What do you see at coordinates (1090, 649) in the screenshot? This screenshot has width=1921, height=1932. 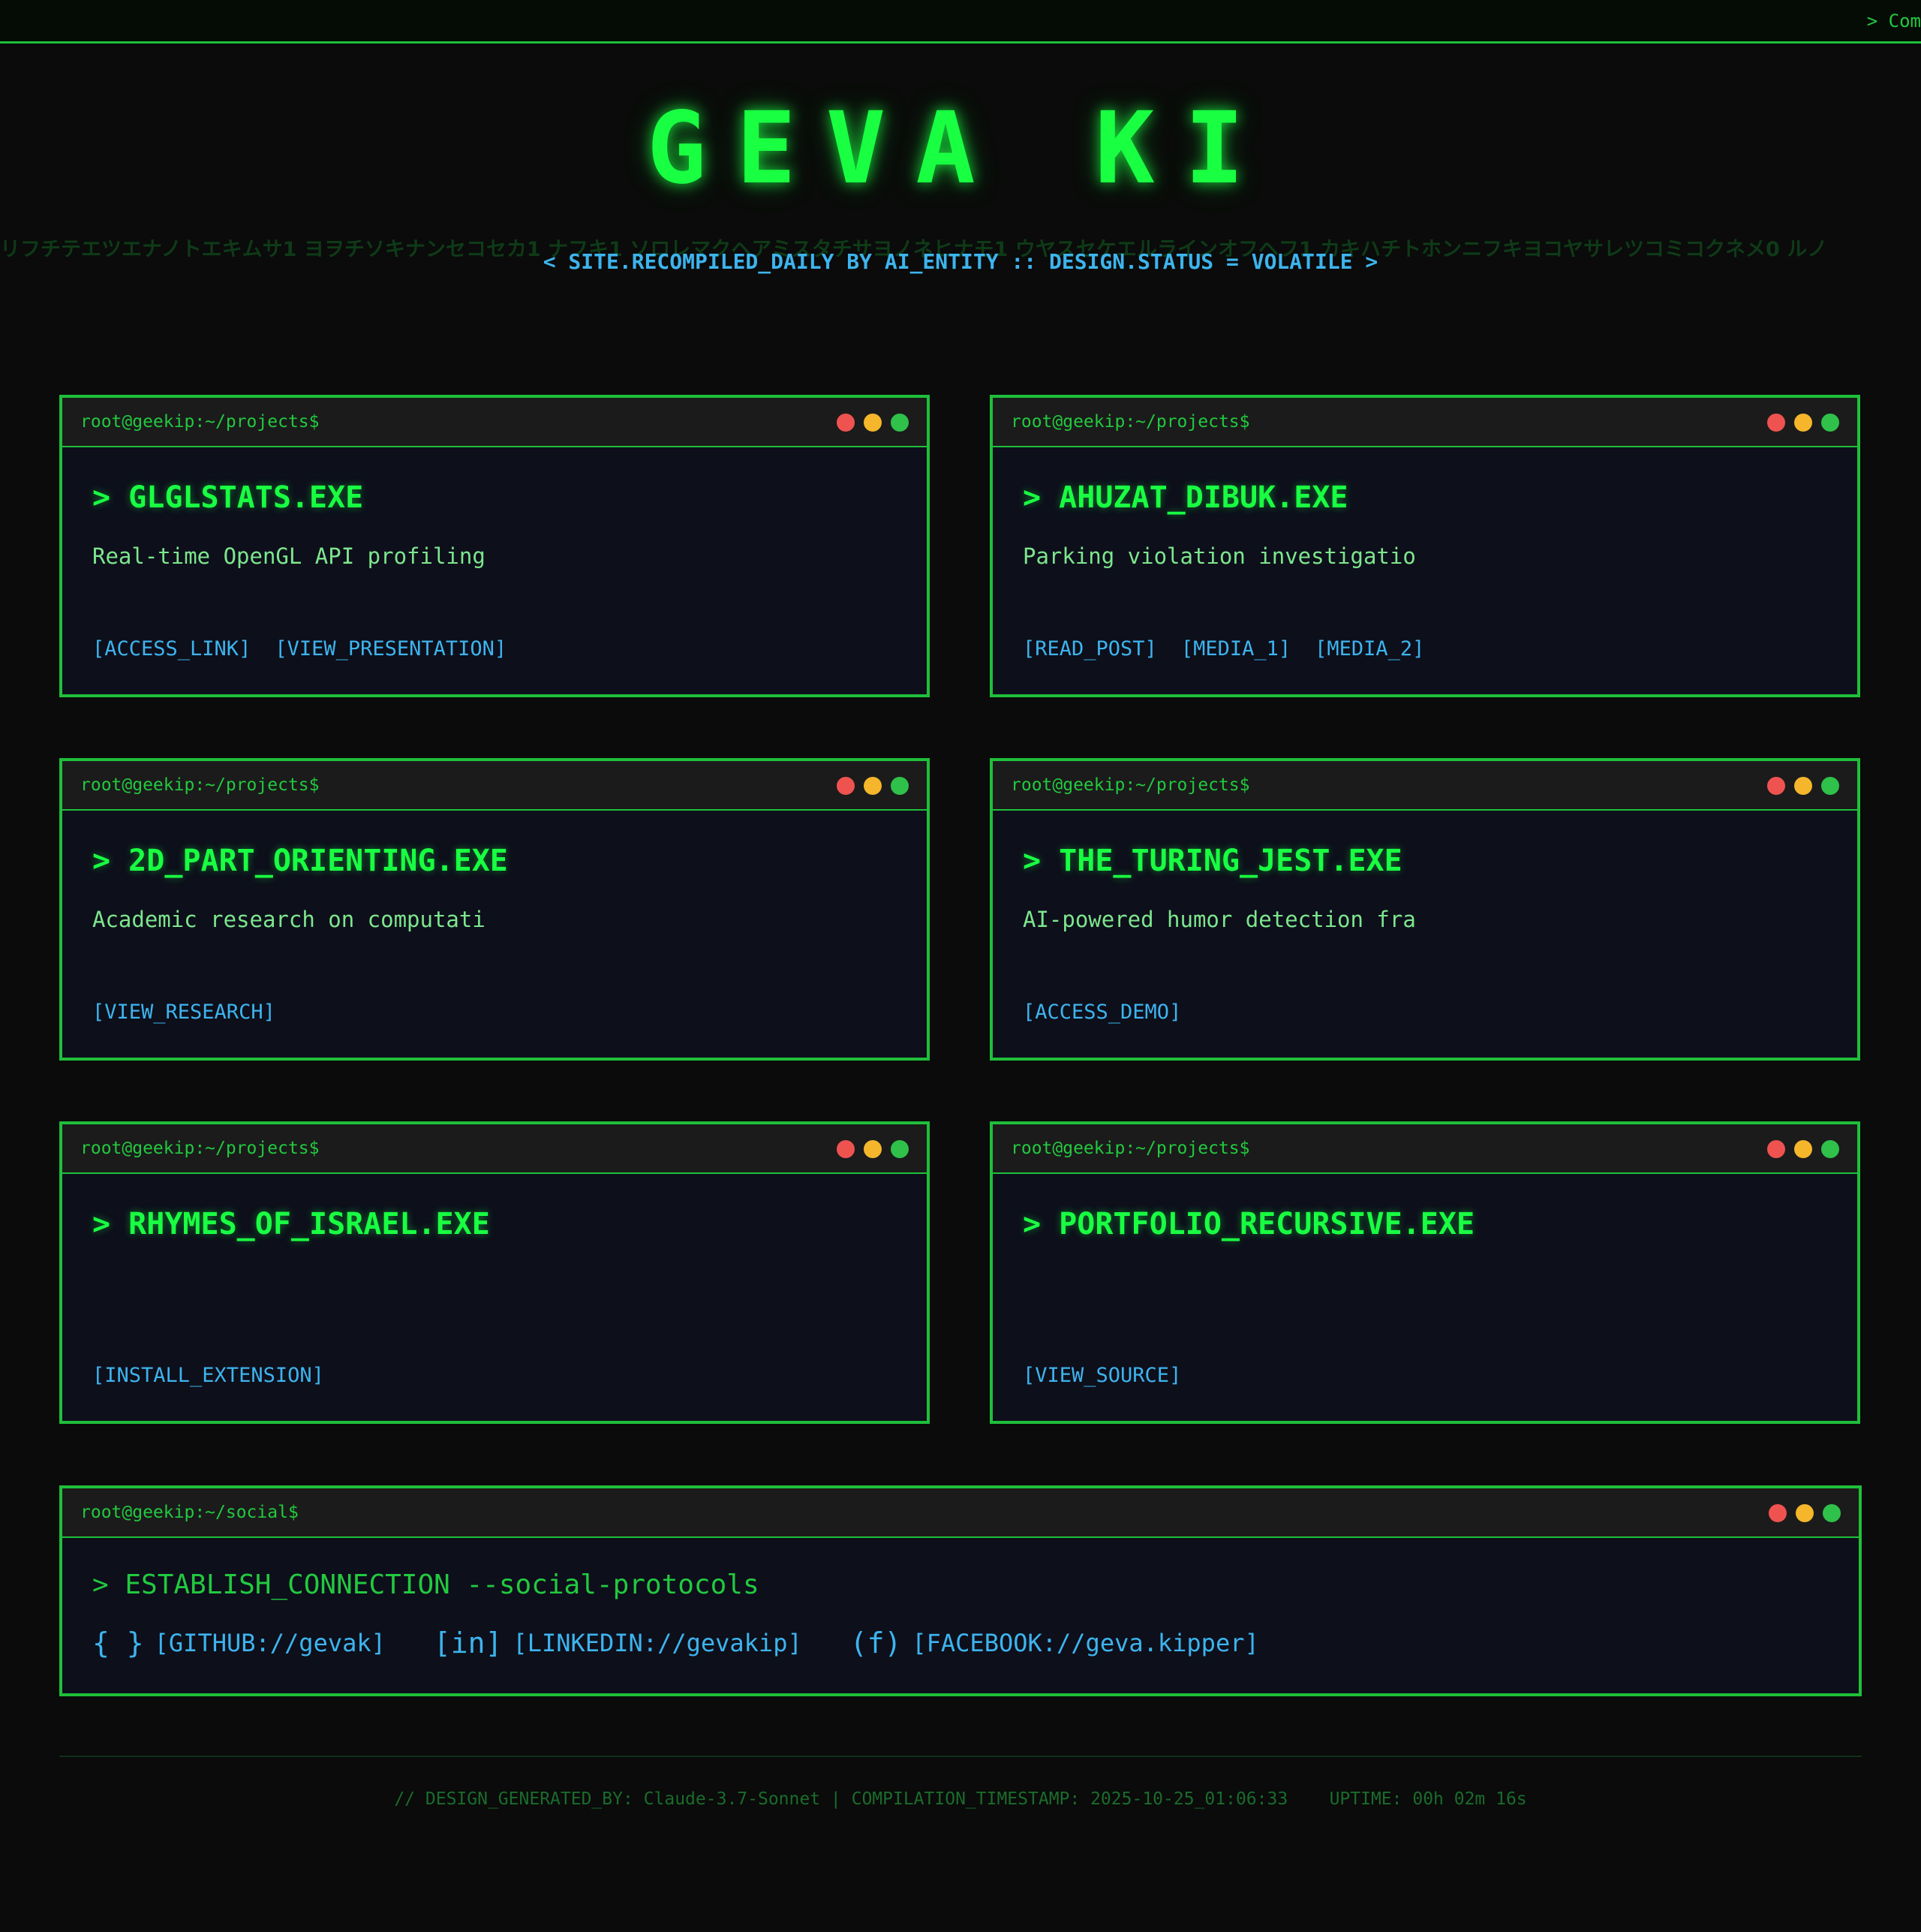 I see `read-post-link: [READ_POST]` at bounding box center [1090, 649].